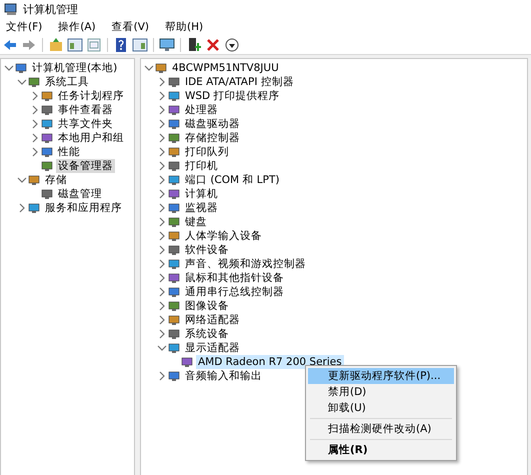  I want to click on tree-item: 设备管理器, so click(85, 166).